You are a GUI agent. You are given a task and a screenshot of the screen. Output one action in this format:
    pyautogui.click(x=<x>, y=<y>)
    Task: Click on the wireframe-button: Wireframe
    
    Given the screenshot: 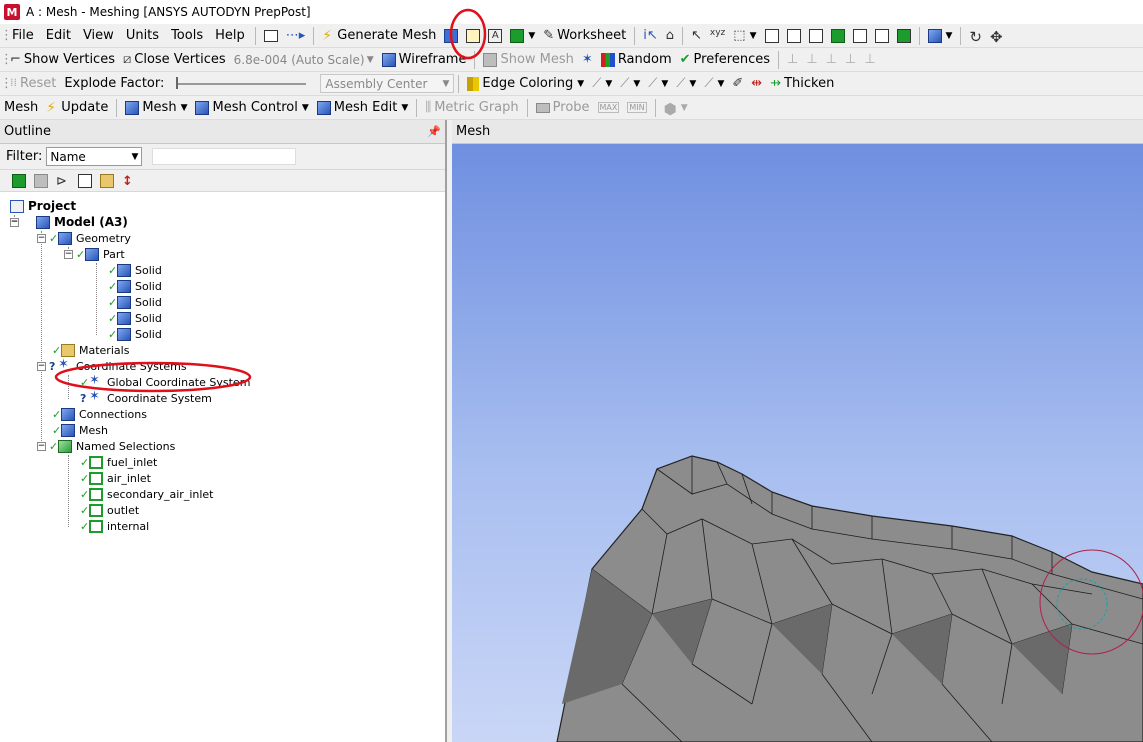 What is the action you would take?
    pyautogui.click(x=424, y=60)
    